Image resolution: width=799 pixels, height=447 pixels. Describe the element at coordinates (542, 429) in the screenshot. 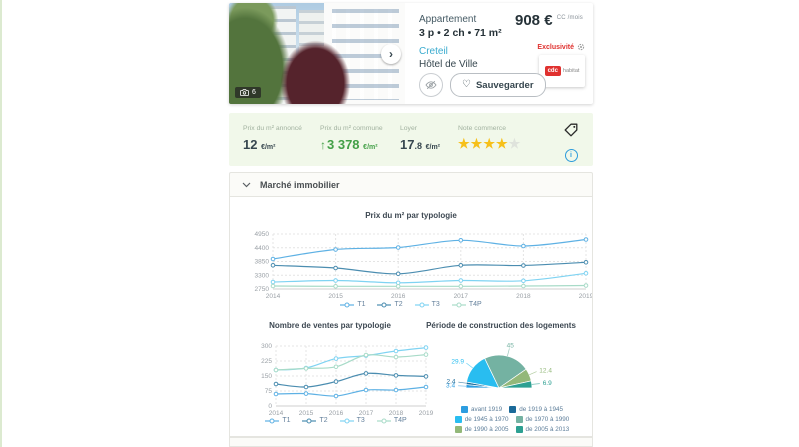

I see `pie-legend-item: de 2005 à 2013` at that location.